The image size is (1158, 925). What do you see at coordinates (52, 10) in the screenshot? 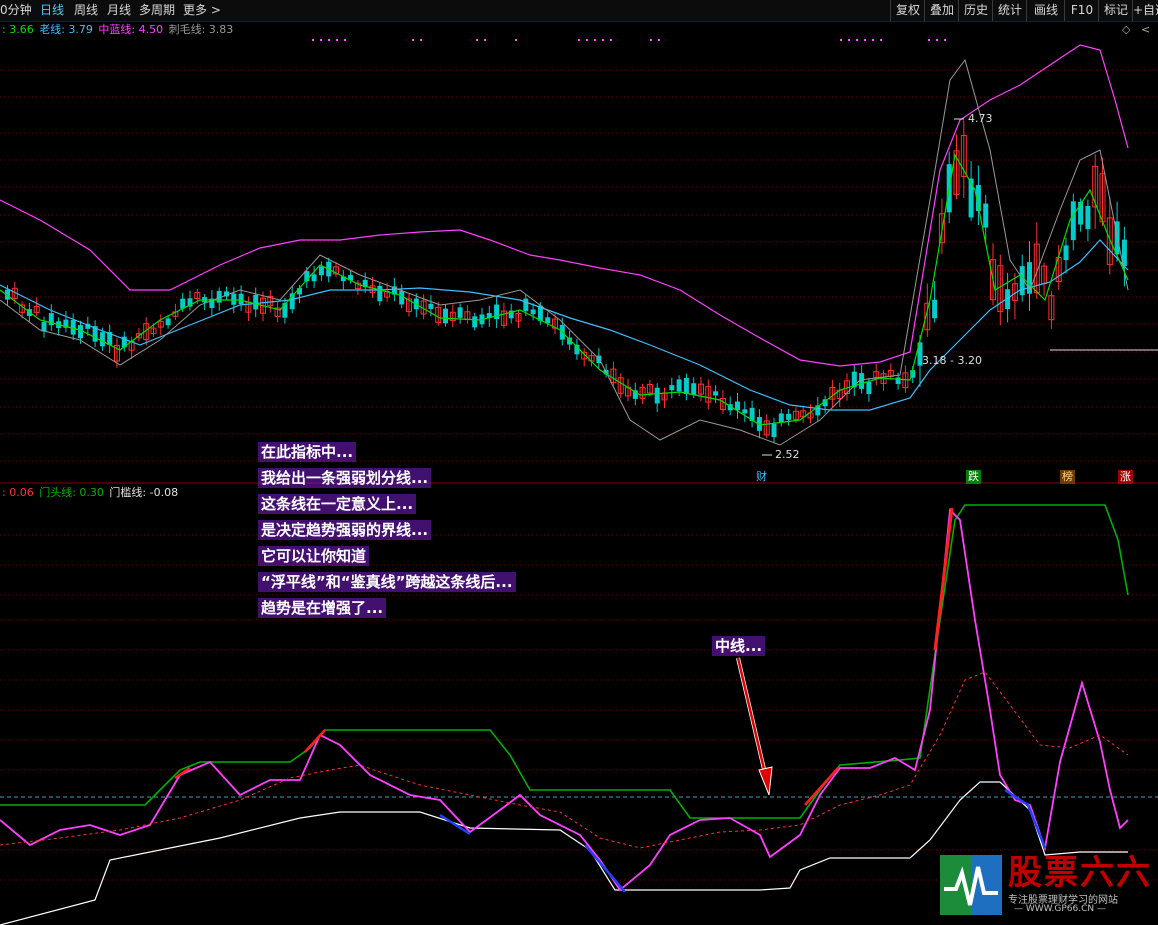
I see `period-tab-daily: 日线` at bounding box center [52, 10].